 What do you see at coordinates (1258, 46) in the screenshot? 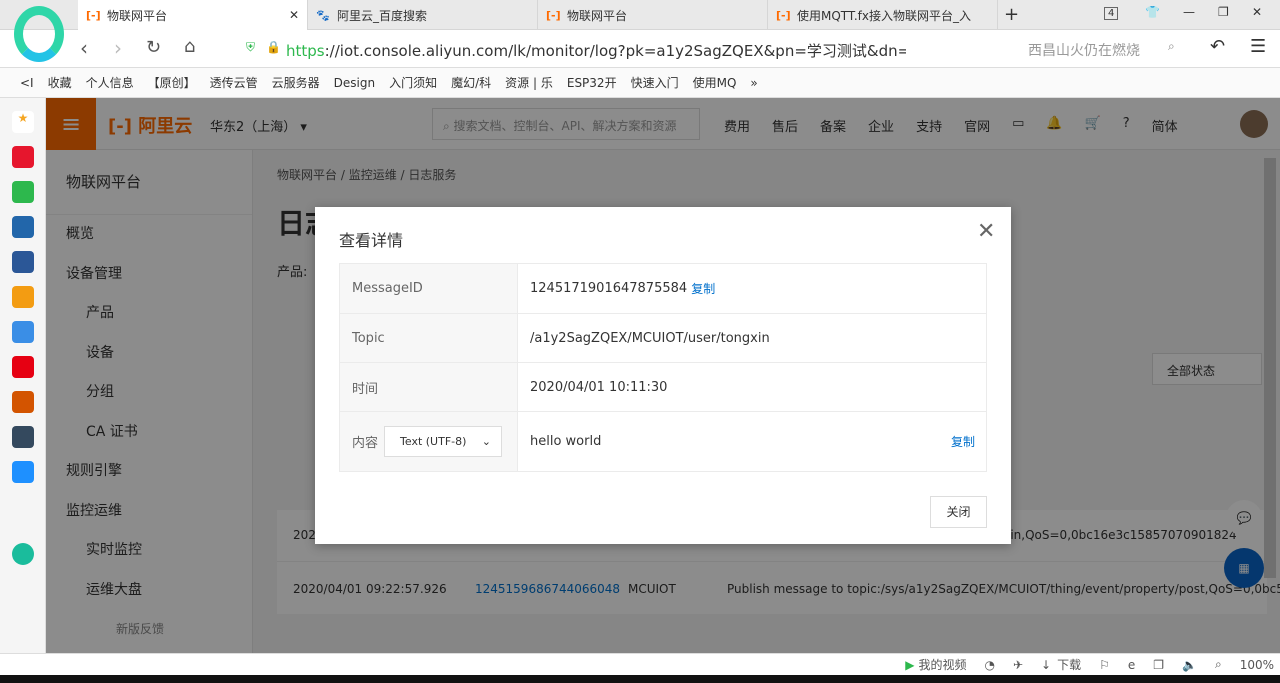
I see `menu-icon: ☰` at bounding box center [1258, 46].